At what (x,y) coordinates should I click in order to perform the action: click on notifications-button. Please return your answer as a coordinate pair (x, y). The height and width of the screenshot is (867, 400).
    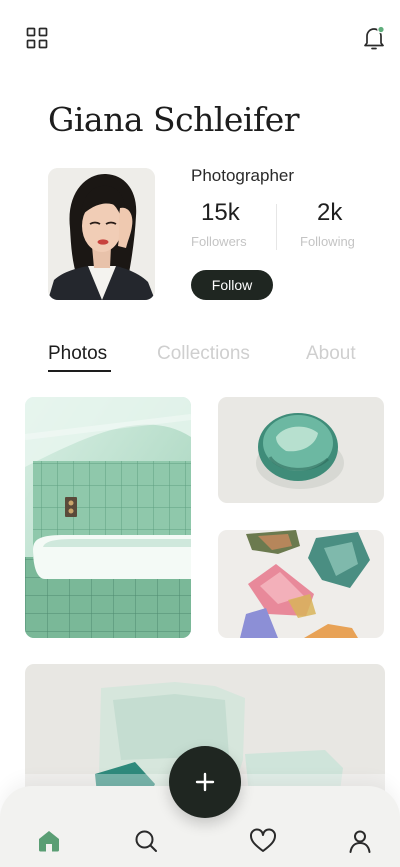
    Looking at the image, I should click on (374, 38).